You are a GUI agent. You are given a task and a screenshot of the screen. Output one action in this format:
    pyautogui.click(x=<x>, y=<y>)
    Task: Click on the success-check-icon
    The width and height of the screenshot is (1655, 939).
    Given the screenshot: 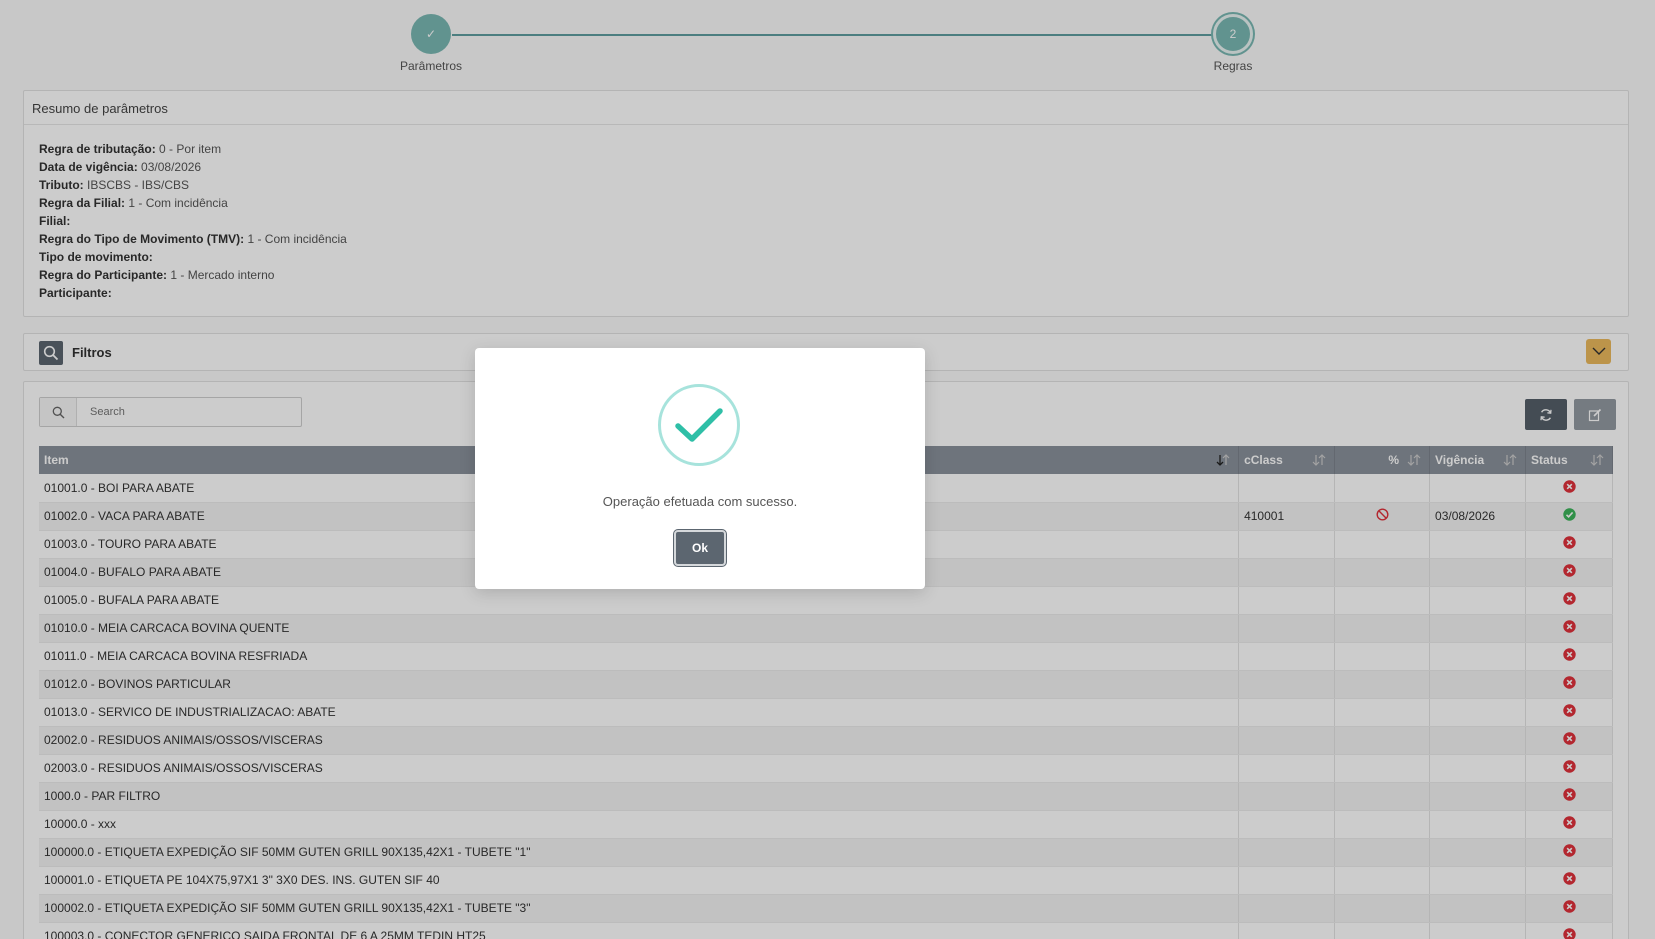 What is the action you would take?
    pyautogui.click(x=699, y=425)
    